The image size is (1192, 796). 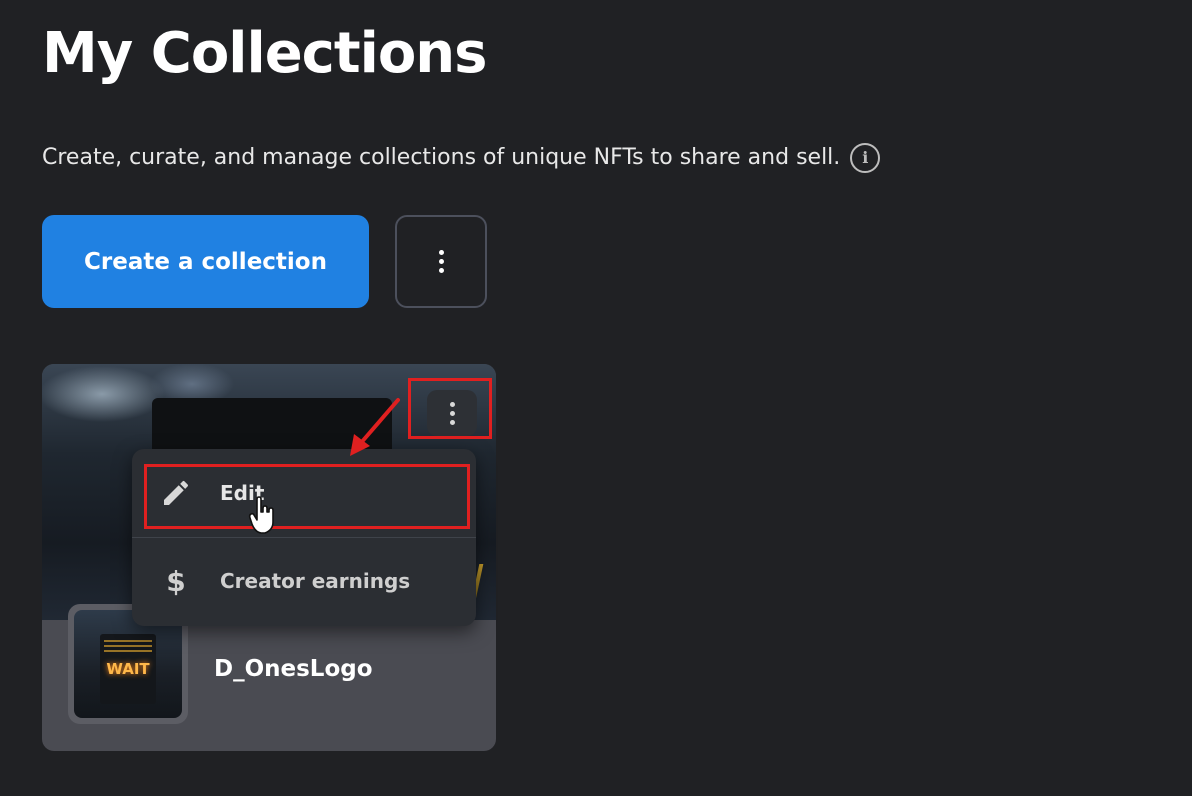 I want to click on create-collection-button: Create a collection, so click(x=205, y=261).